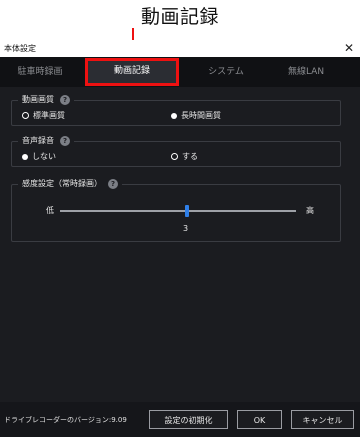 The height and width of the screenshot is (437, 360). I want to click on sensitivity-group: 感度設定（常時録画） ? 低 高 3, so click(176, 210).